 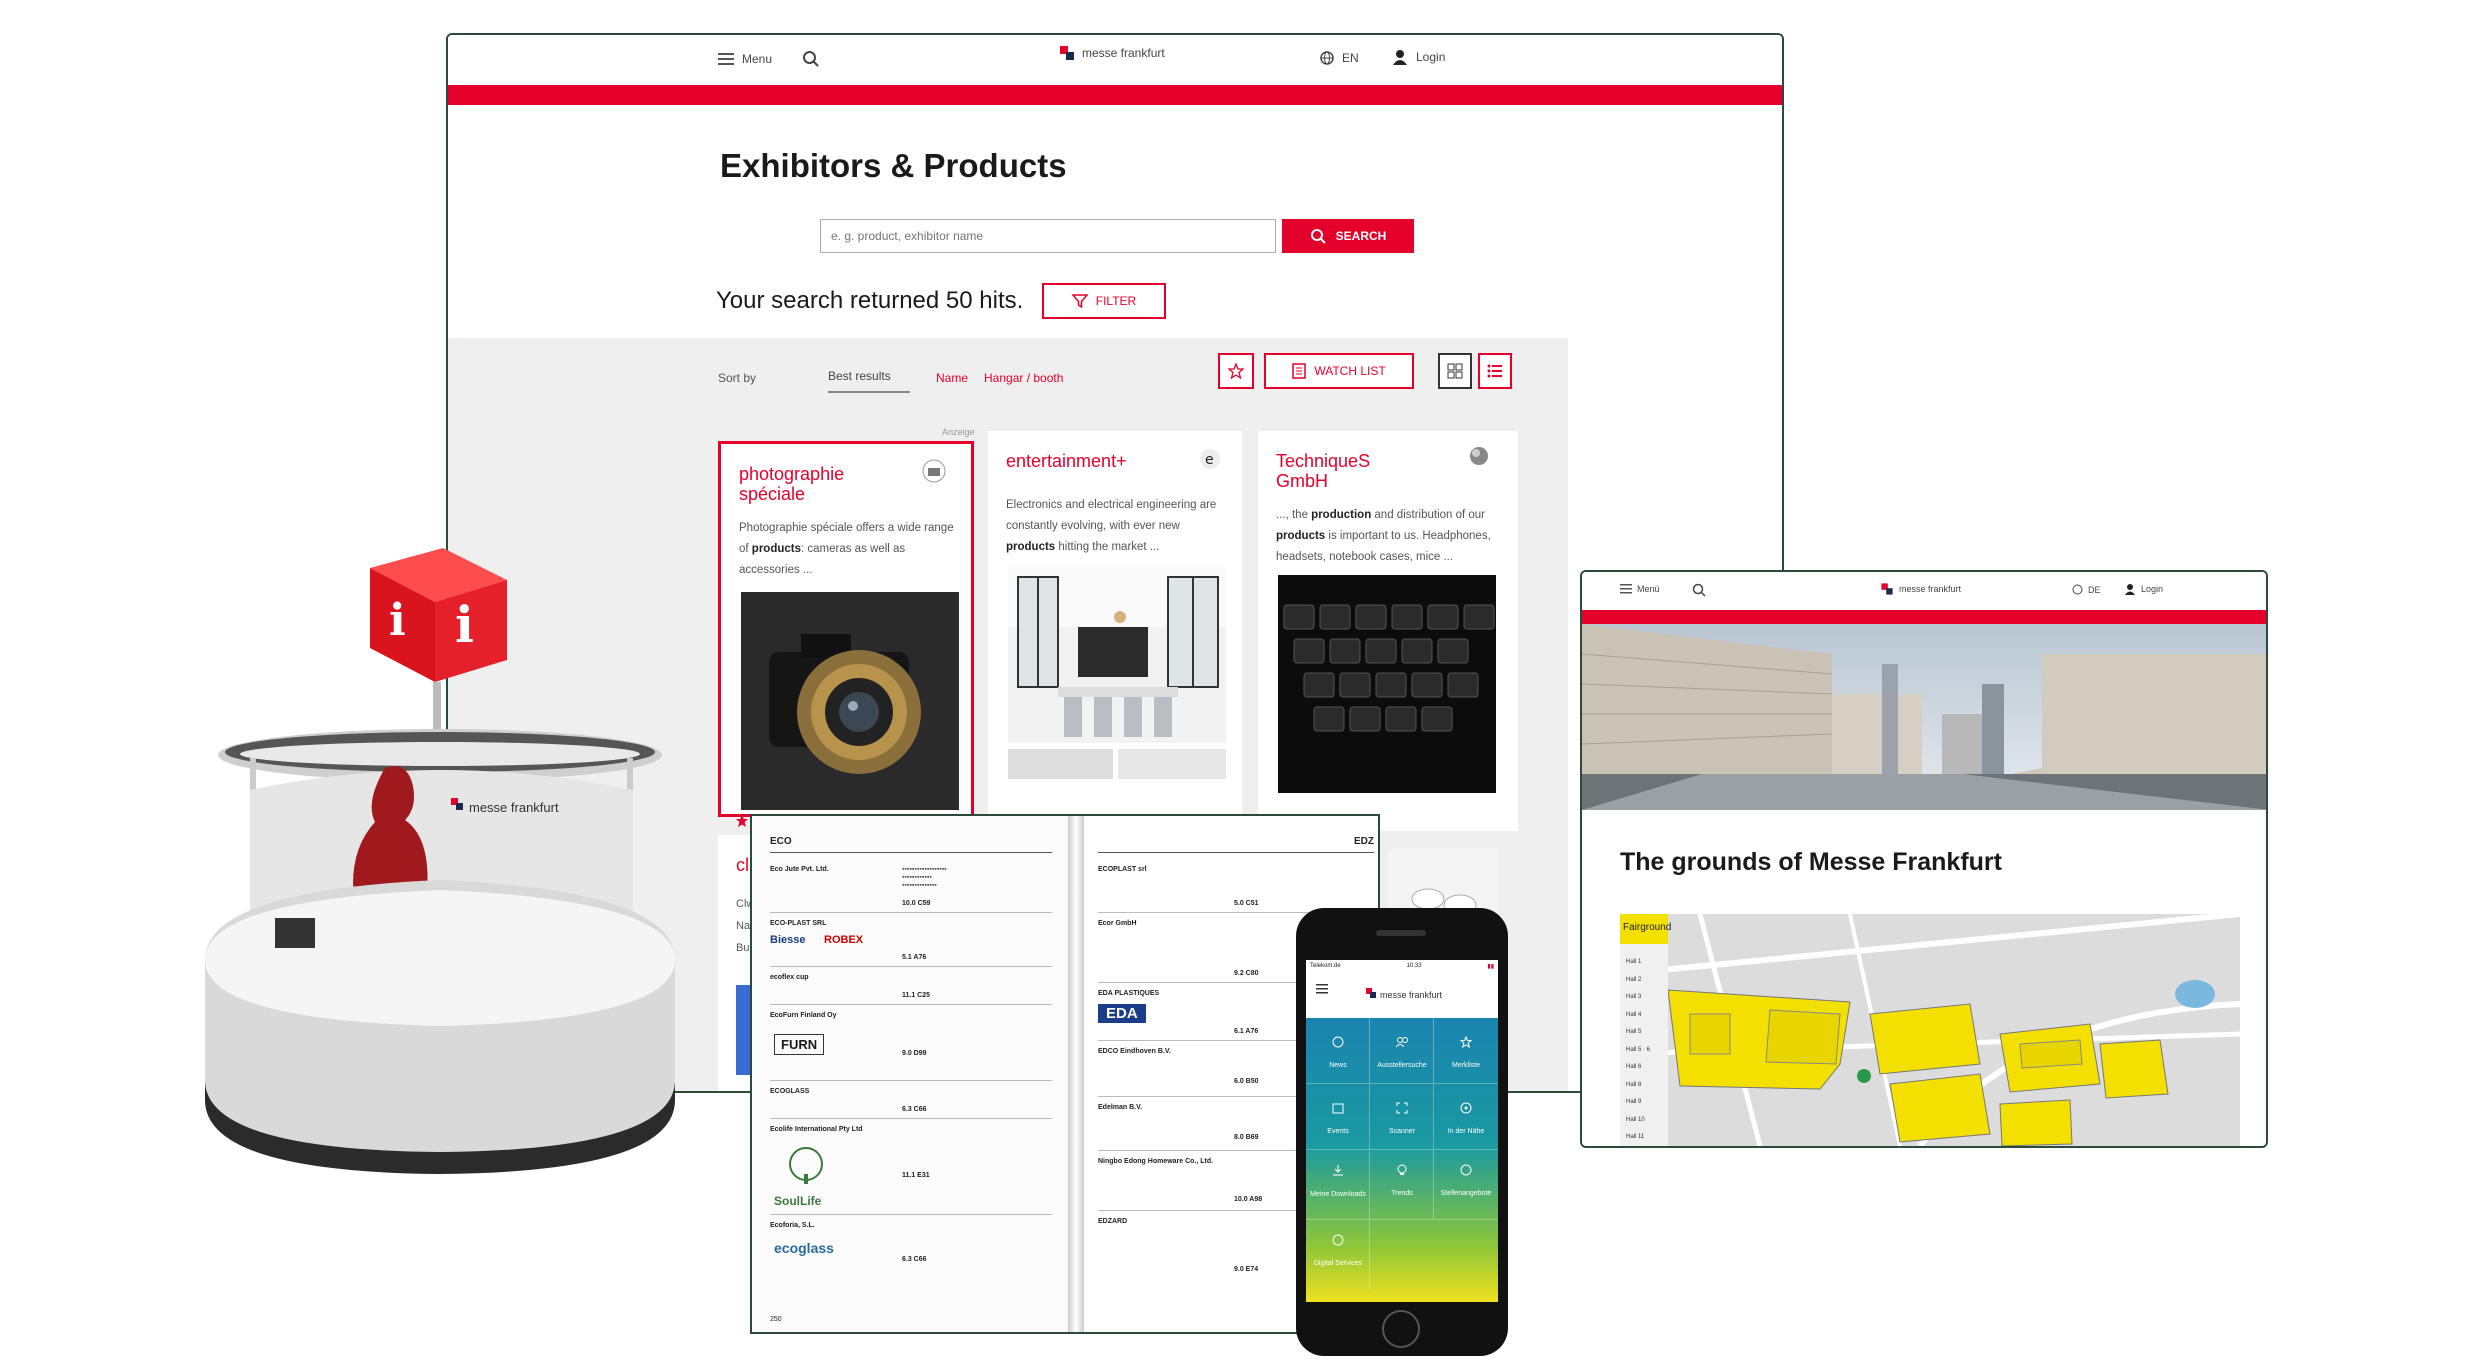 I want to click on filter-label: FILTER, so click(x=1116, y=301).